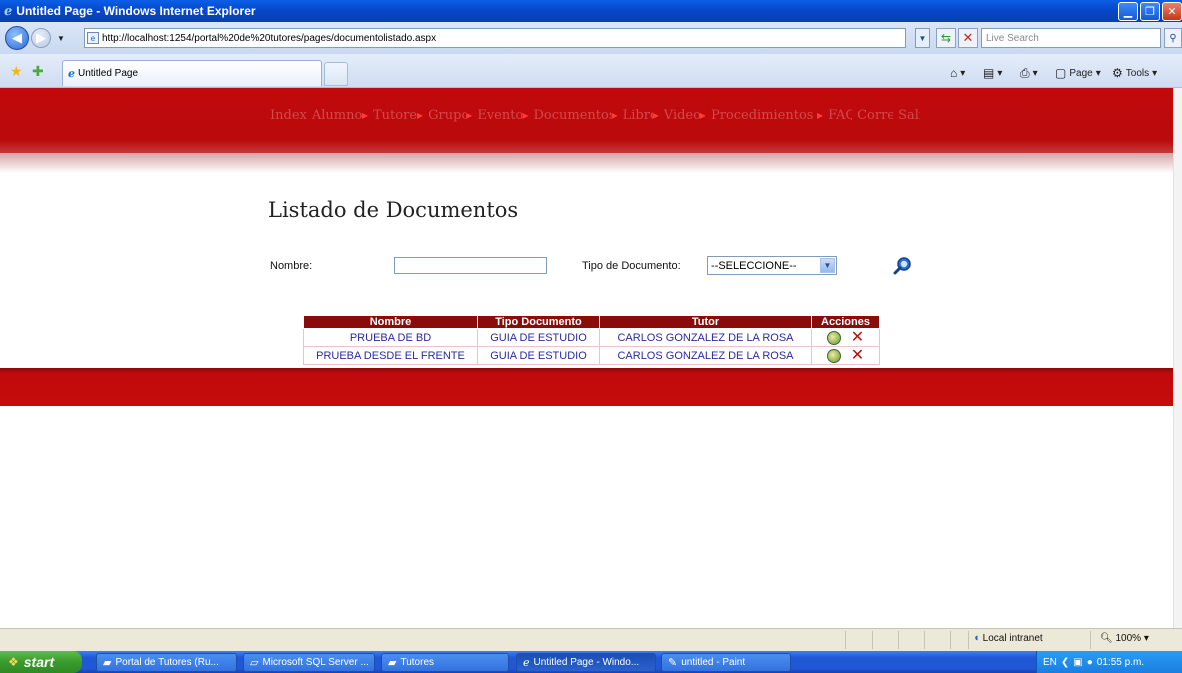  I want to click on forward-button: ▶, so click(41, 38).